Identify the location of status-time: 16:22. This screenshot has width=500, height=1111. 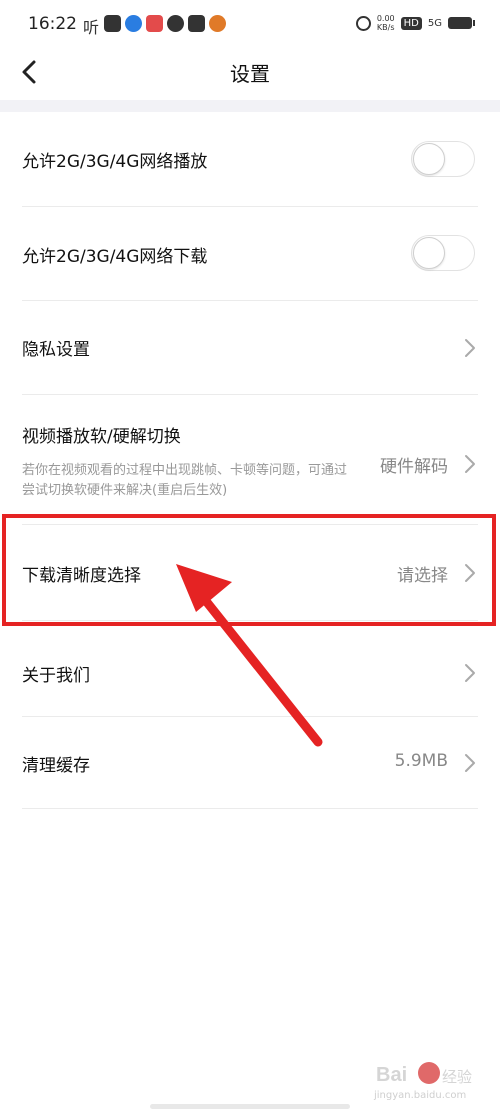
(52, 24).